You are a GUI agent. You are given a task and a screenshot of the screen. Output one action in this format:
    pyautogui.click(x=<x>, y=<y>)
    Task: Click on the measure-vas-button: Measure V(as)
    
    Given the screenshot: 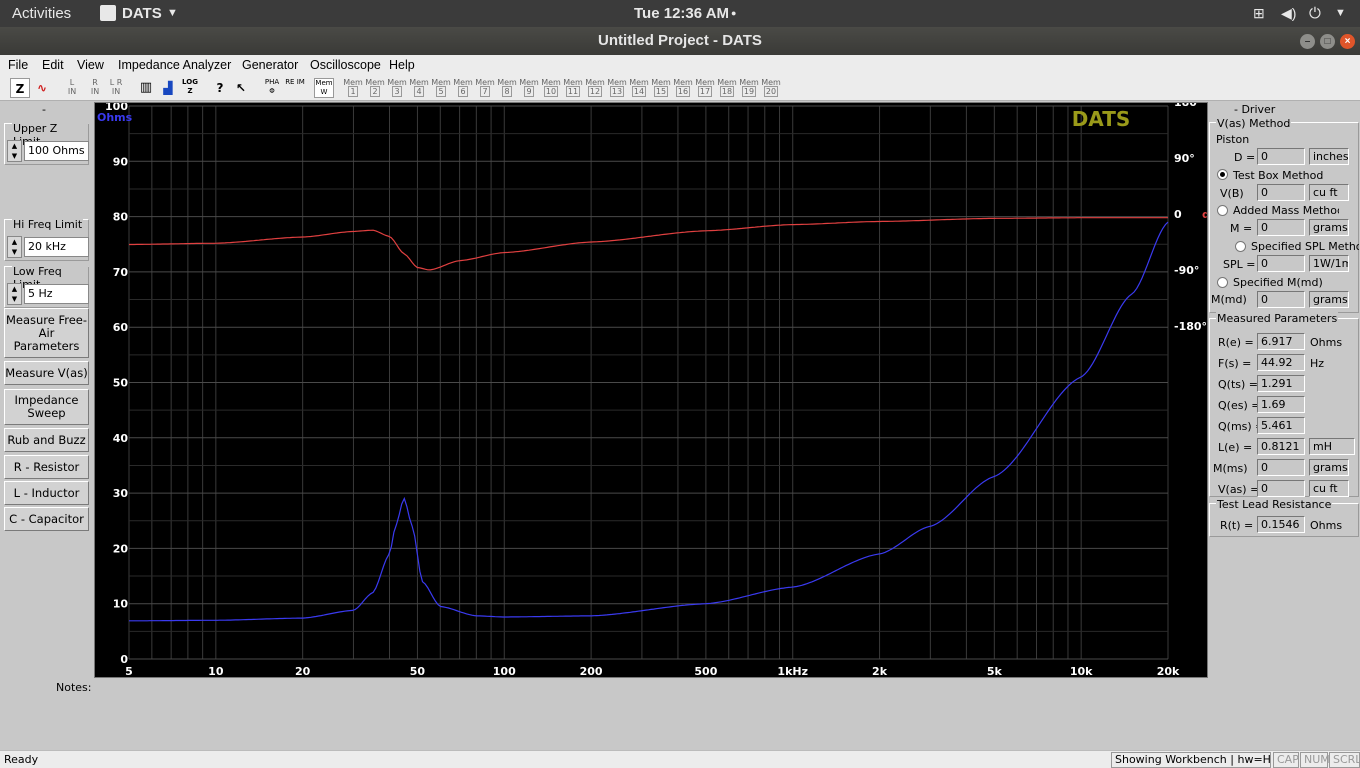 What is the action you would take?
    pyautogui.click(x=46, y=373)
    